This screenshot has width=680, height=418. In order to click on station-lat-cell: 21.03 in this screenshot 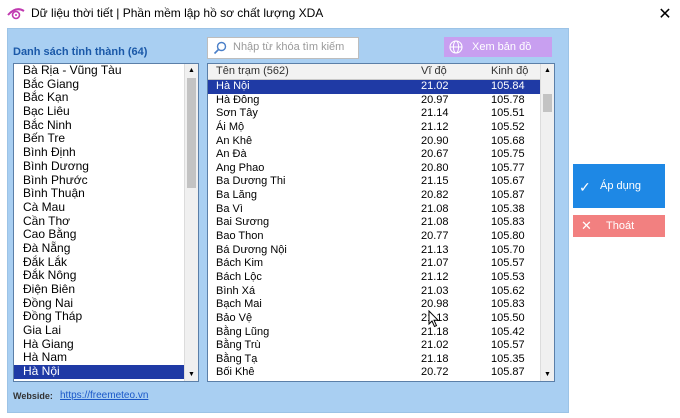, I will do `click(435, 290)`.